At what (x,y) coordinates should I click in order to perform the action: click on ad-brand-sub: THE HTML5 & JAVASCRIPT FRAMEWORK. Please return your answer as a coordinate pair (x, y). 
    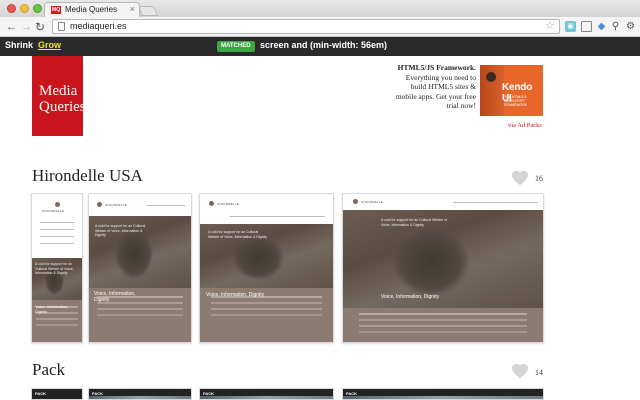
    Looking at the image, I should click on (516, 101).